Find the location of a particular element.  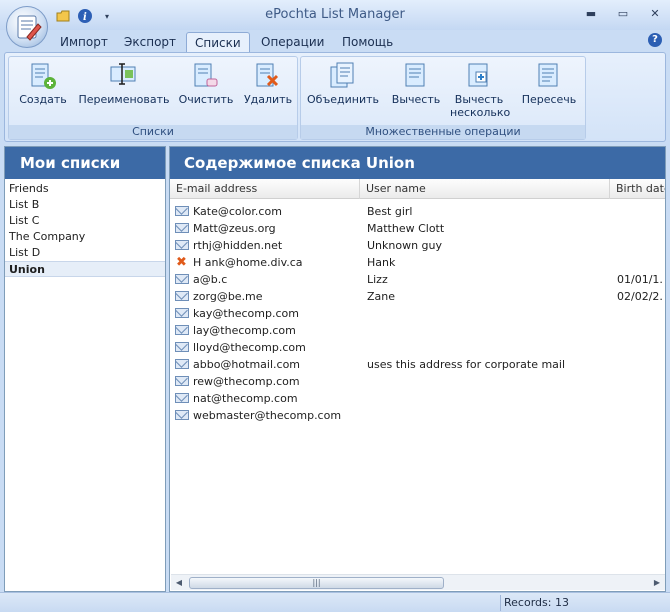

birthdate-cell: 01/01/1. is located at coordinates (640, 279).